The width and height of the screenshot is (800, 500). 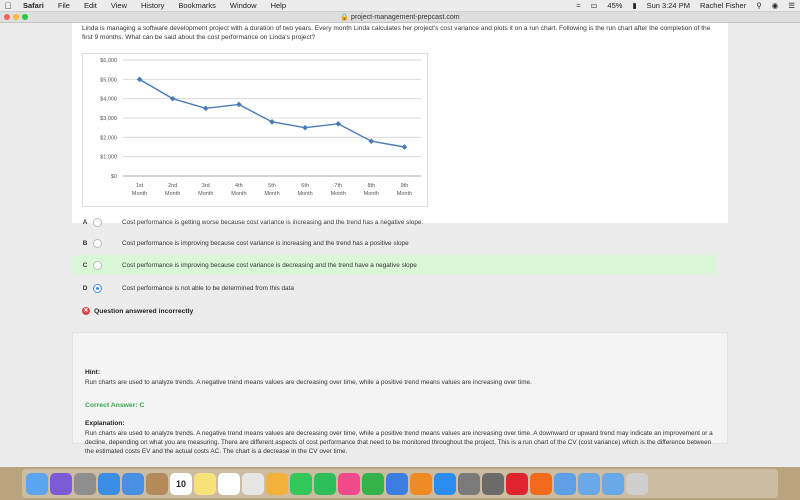 What do you see at coordinates (397, 483) in the screenshot?
I see `keynote-icon` at bounding box center [397, 483].